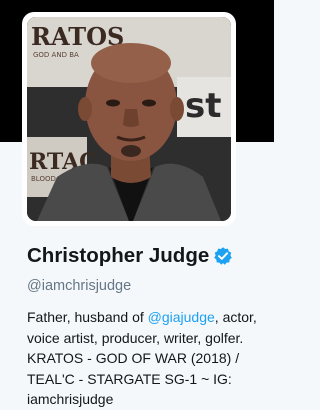 Image resolution: width=320 pixels, height=410 pixels. Describe the element at coordinates (203, 106) in the screenshot. I see `poster-text-right: st` at that location.